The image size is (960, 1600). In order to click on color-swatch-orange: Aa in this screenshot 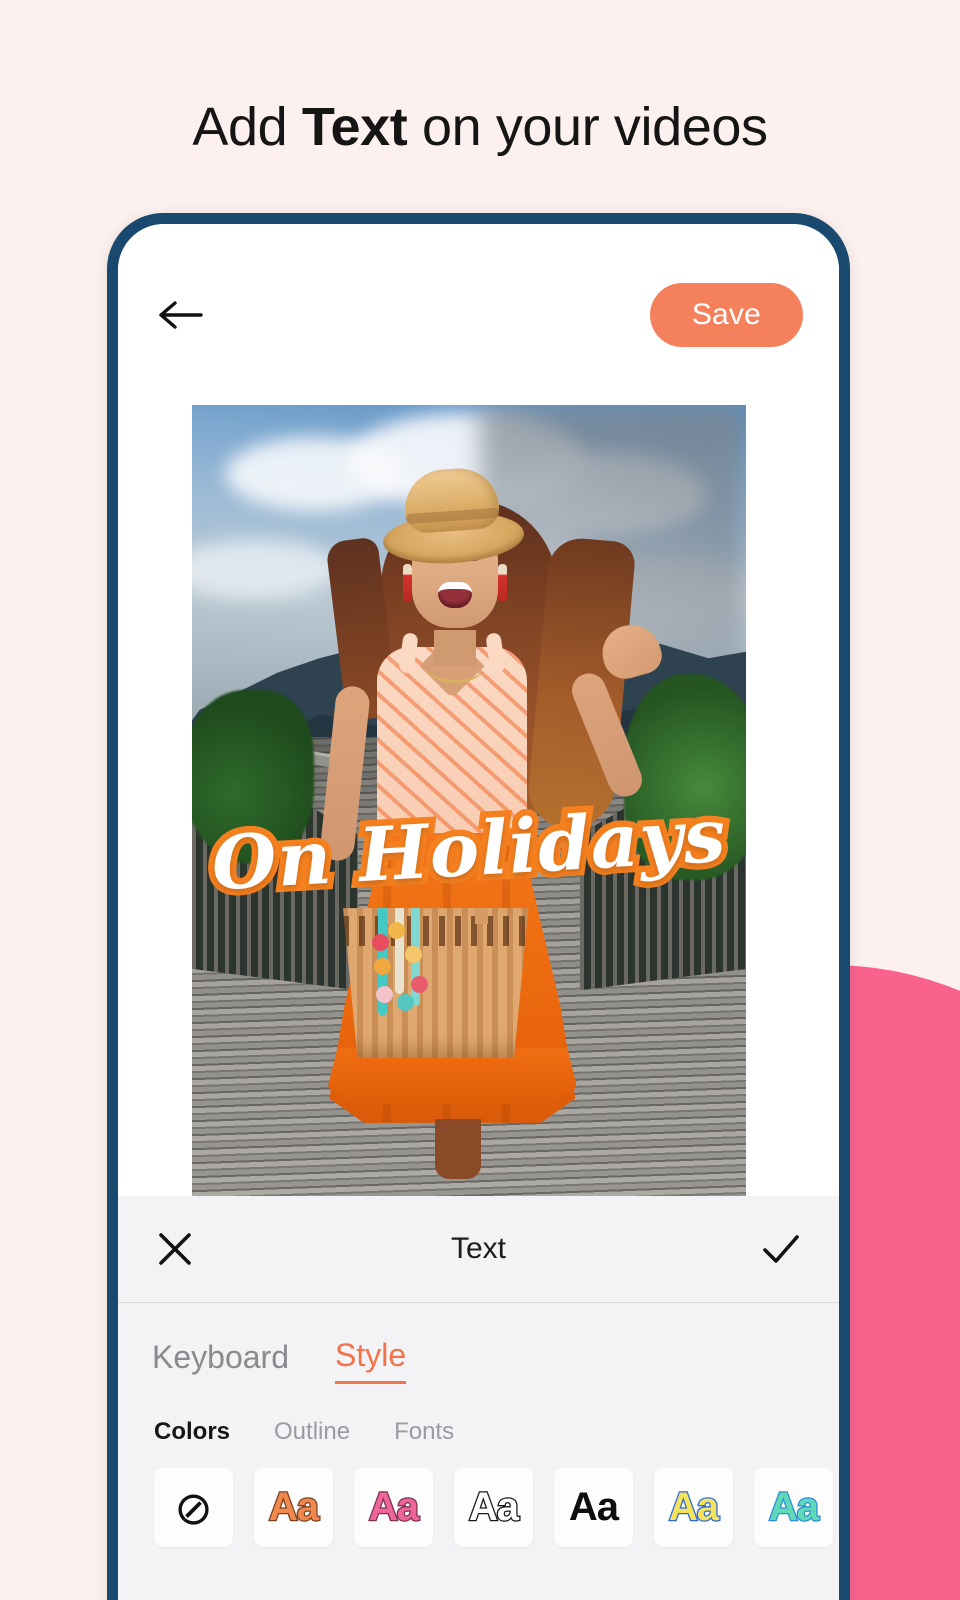, I will do `click(293, 1507)`.